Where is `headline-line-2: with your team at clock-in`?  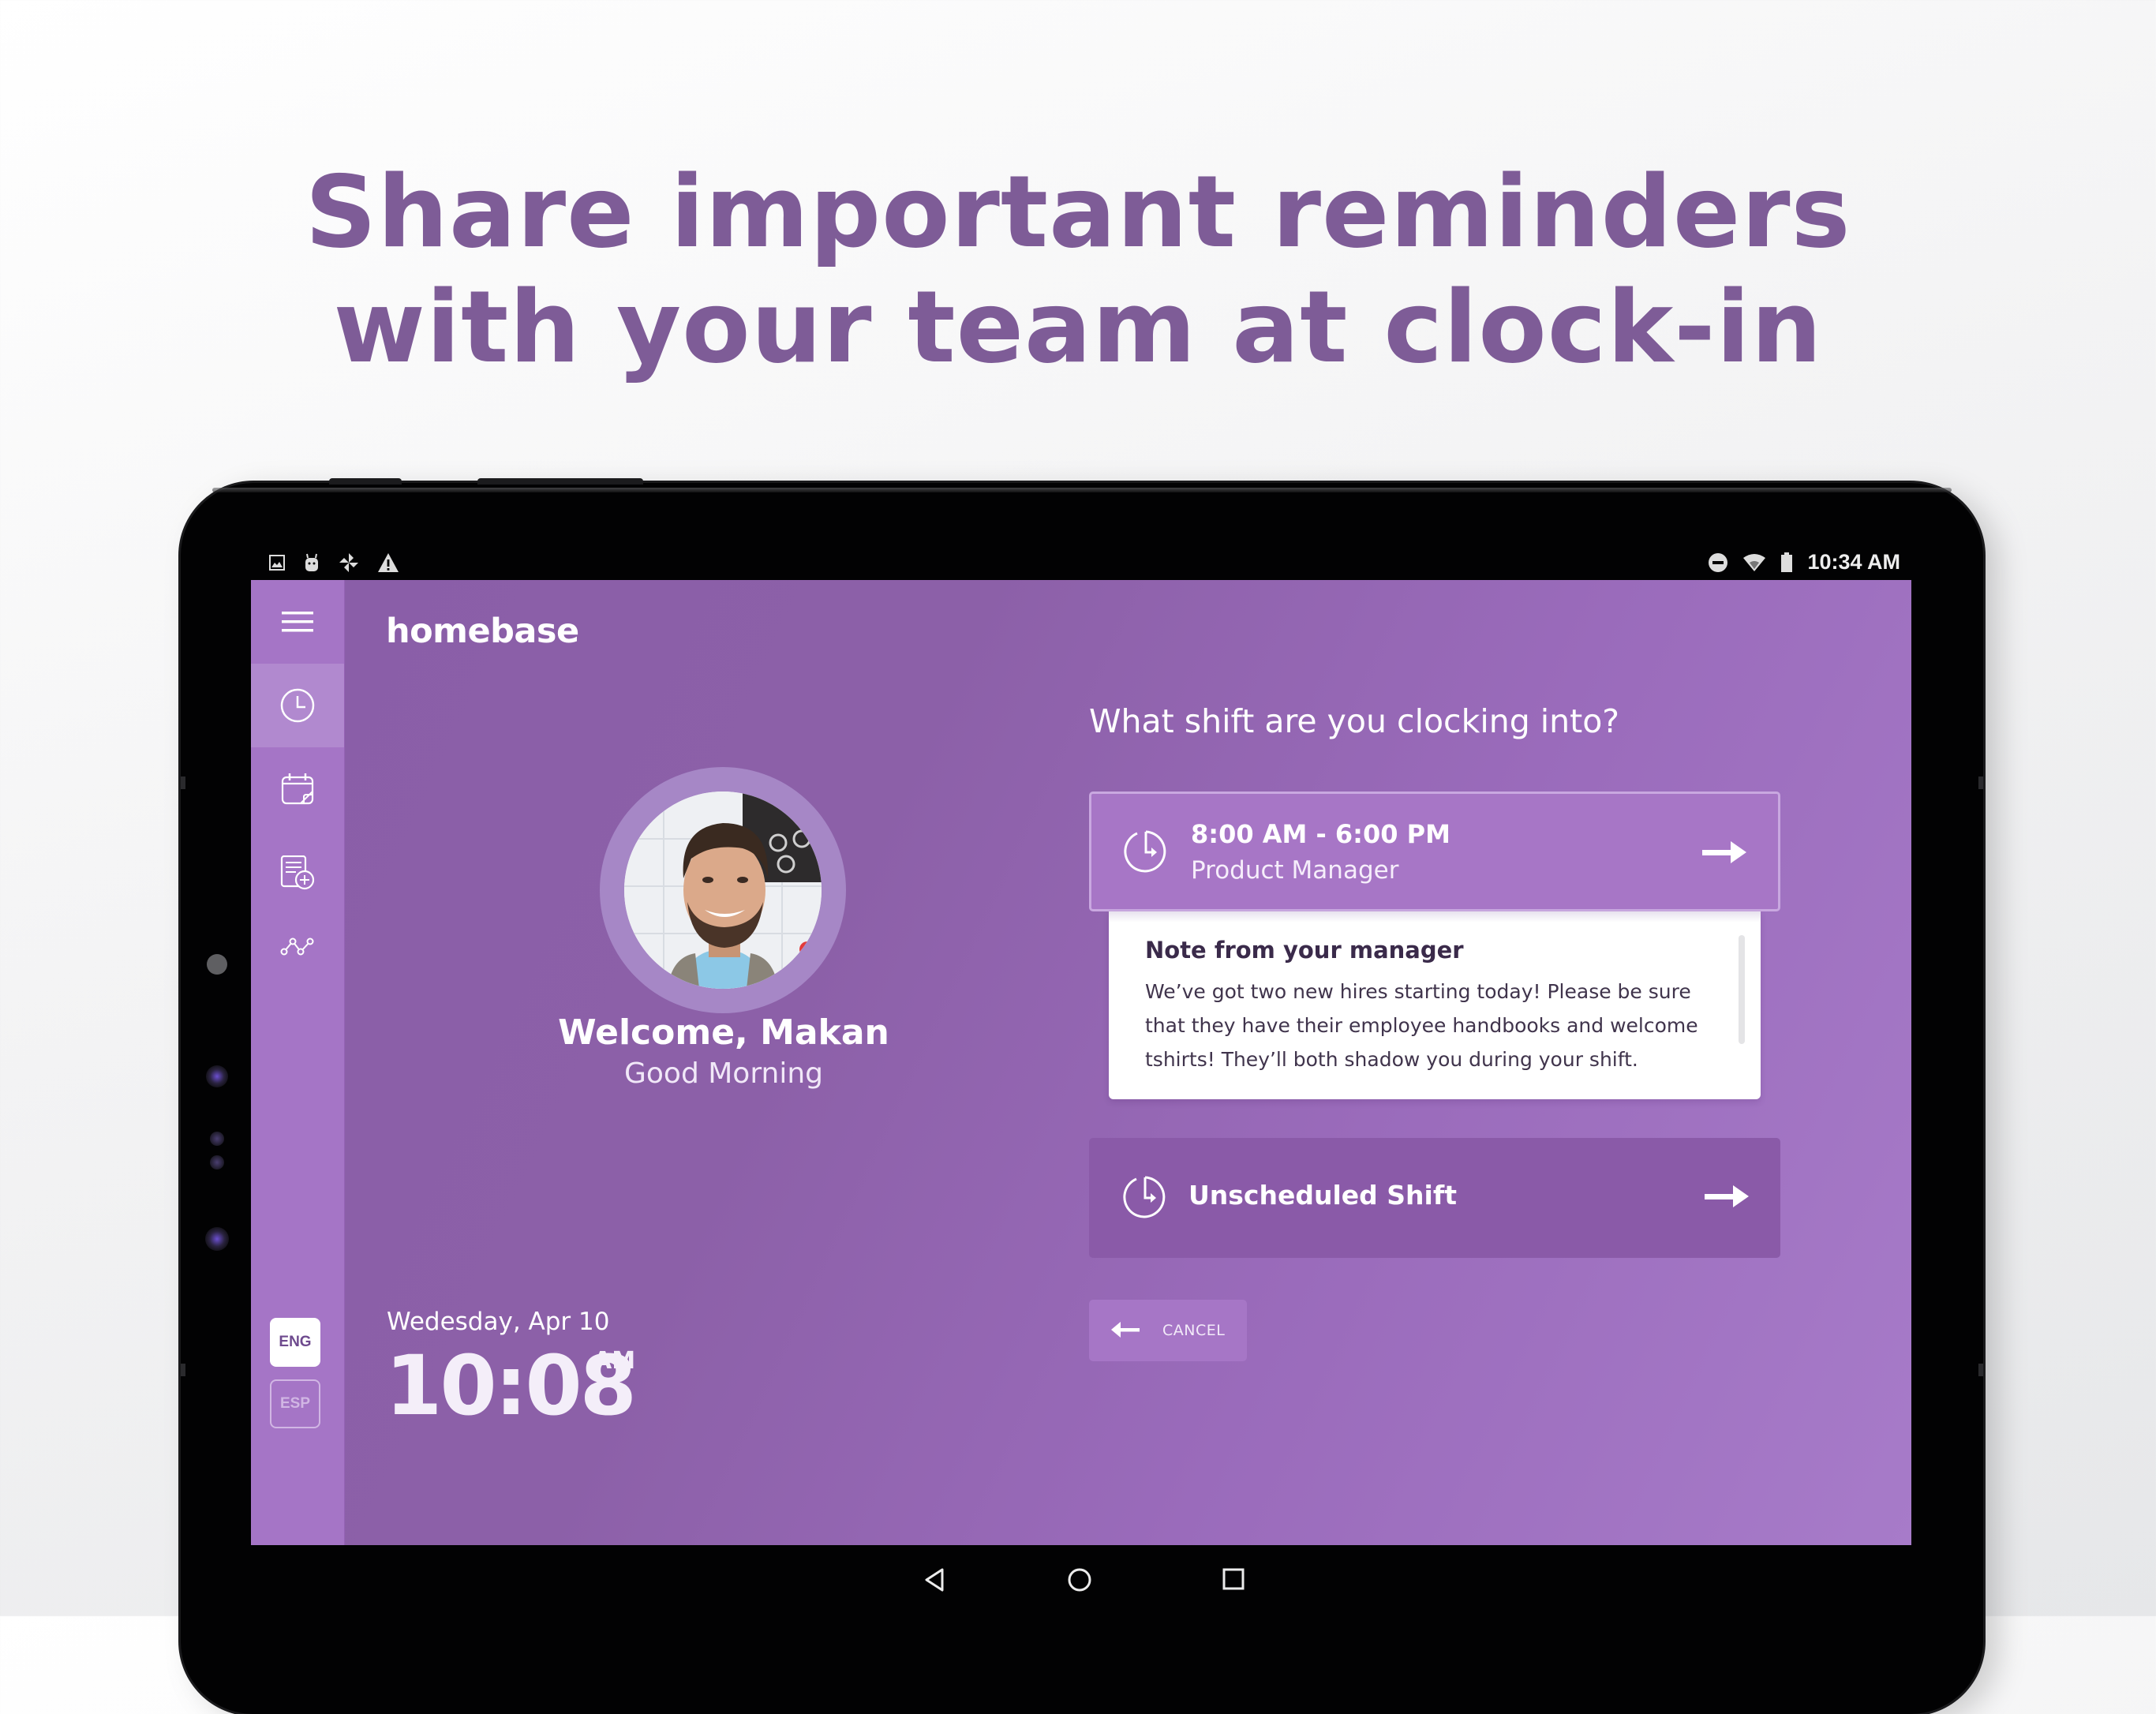 headline-line-2: with your team at clock-in is located at coordinates (1078, 327).